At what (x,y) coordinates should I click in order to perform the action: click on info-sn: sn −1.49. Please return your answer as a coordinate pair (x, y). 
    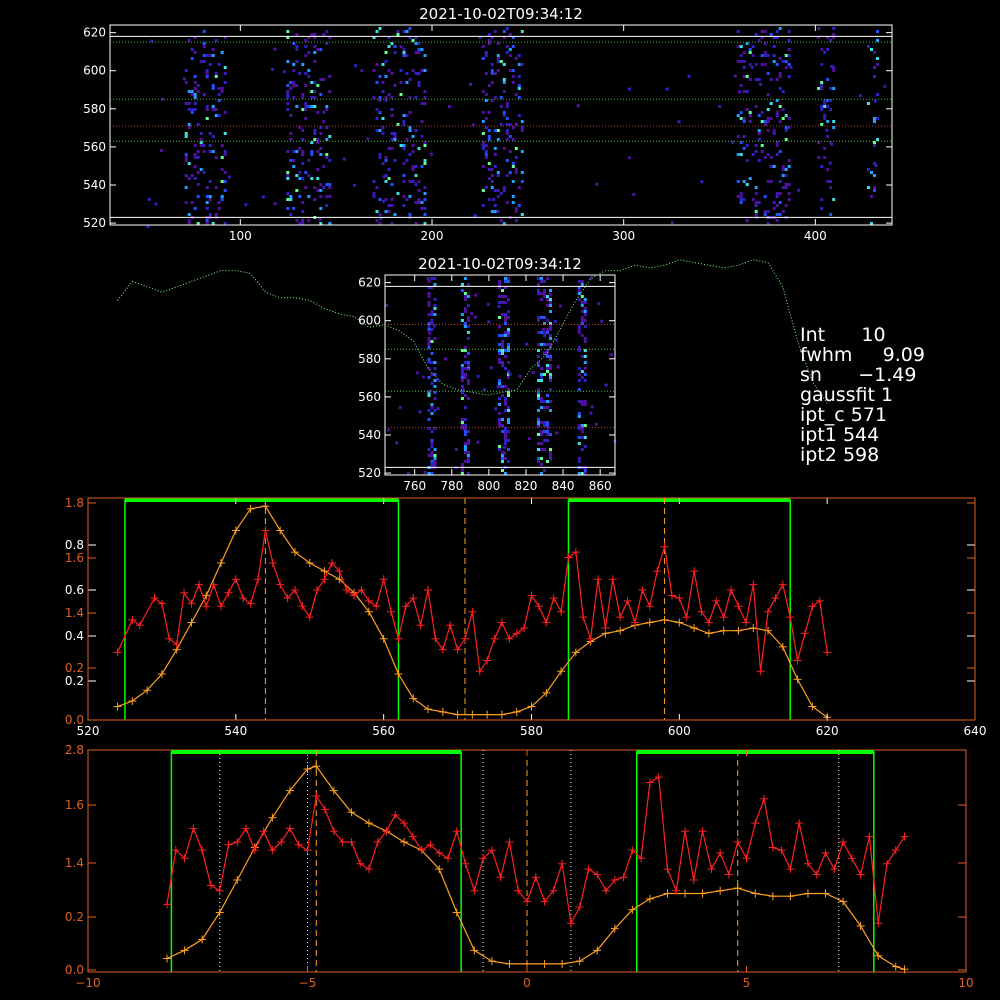
    Looking at the image, I should click on (858, 375).